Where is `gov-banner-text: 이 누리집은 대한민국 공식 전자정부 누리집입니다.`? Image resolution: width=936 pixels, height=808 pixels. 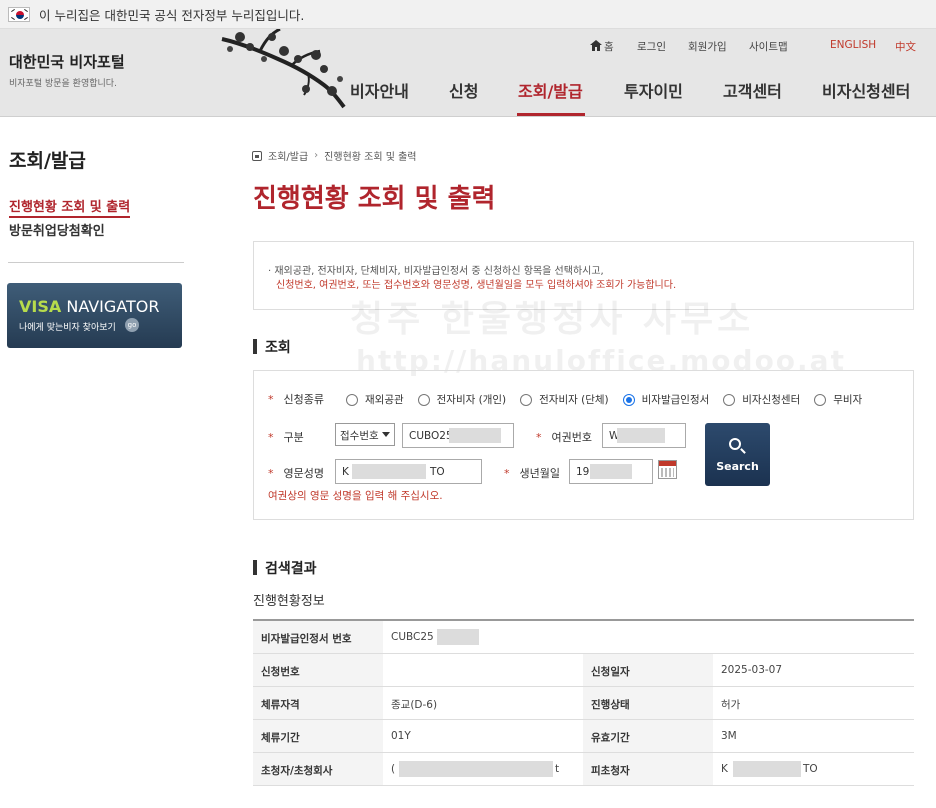
gov-banner-text: 이 누리집은 대한민국 공식 전자정부 누리집입니다. is located at coordinates (172, 15).